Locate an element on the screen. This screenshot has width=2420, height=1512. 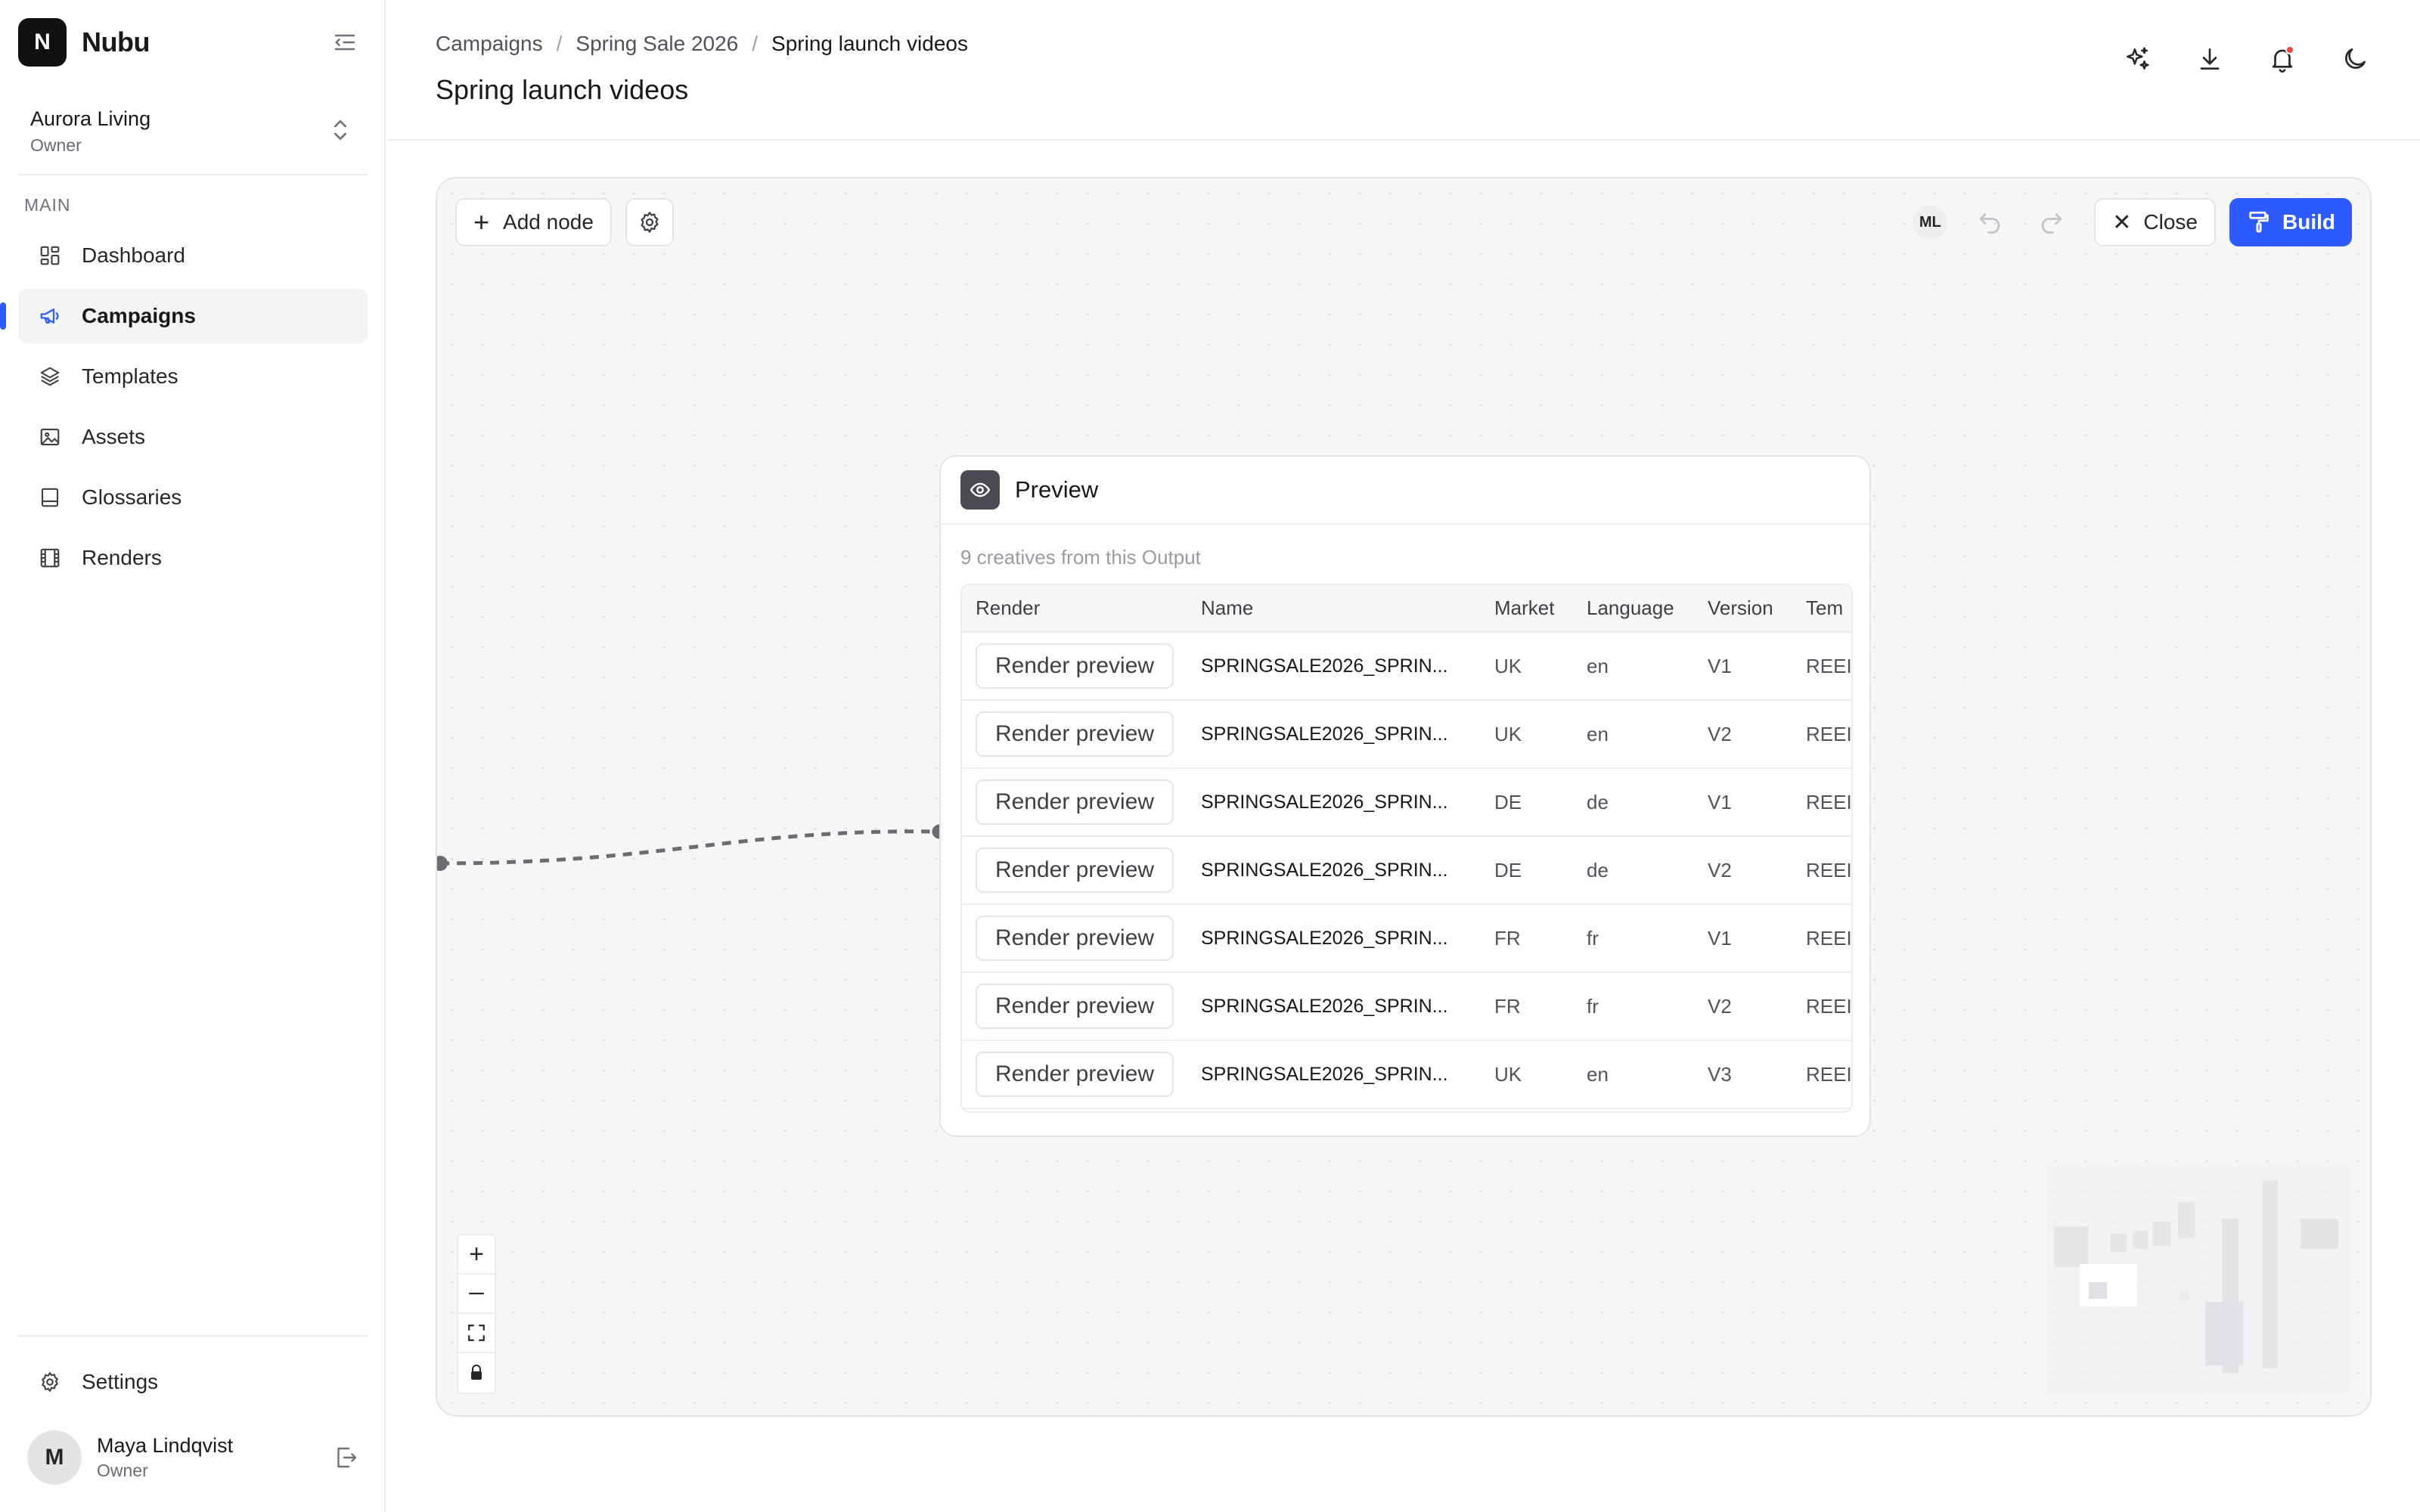
zoom-controls: + is located at coordinates (476, 1314).